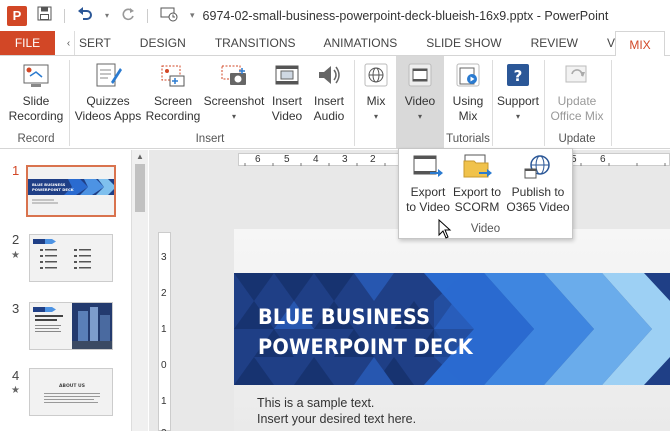 The width and height of the screenshot is (670, 431). Describe the element at coordinates (108, 92) in the screenshot. I see `quizzes-videos-apps-button: Quizzes Videos Apps` at that location.